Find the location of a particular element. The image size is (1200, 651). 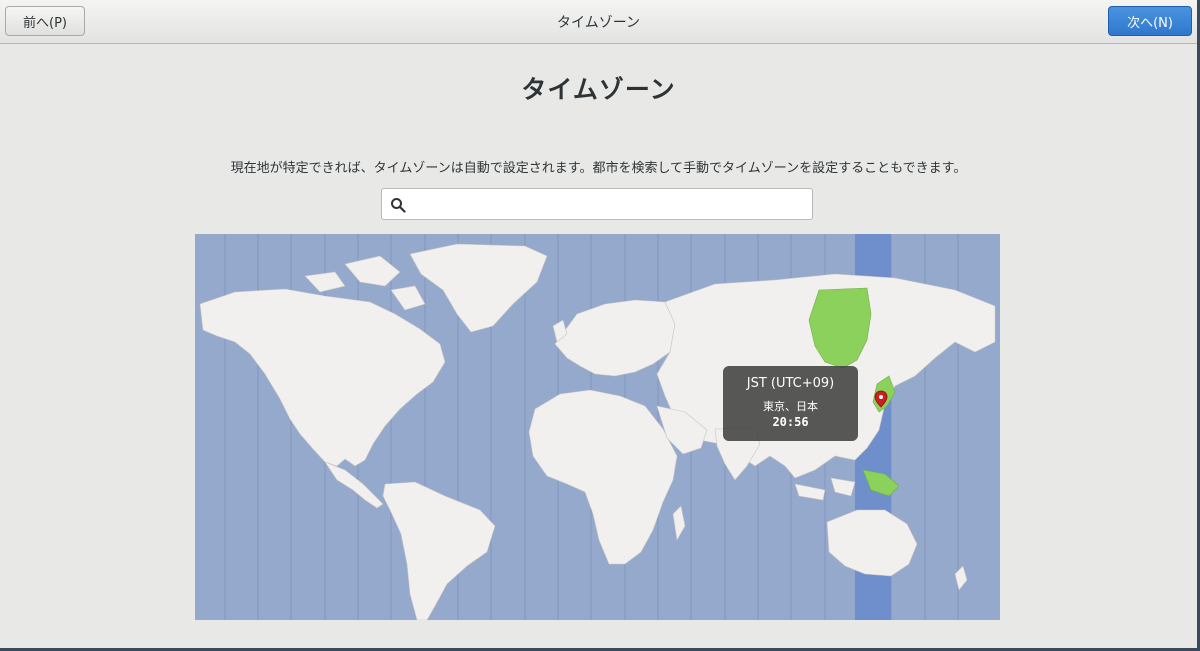

next-button: 次へ(N) is located at coordinates (1150, 21).